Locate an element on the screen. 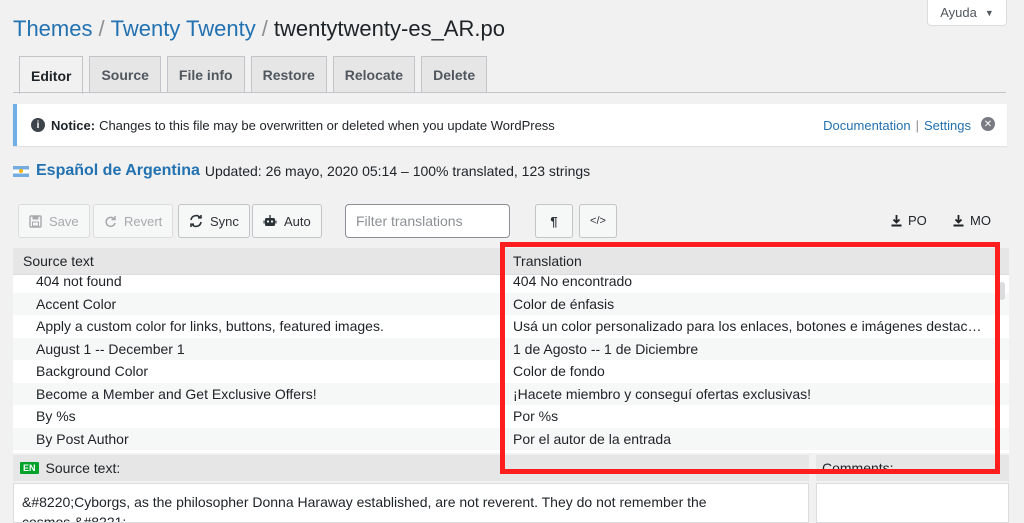  code-view-toggle-button: </> is located at coordinates (598, 221).